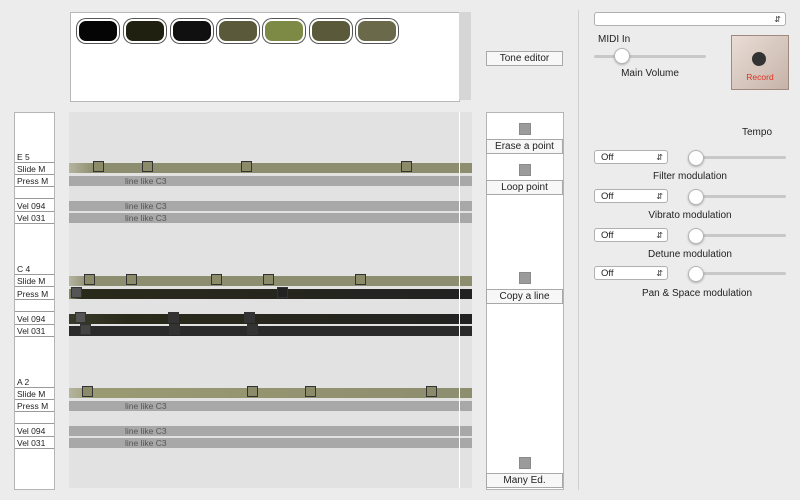 The height and width of the screenshot is (500, 800). What do you see at coordinates (690, 19) in the screenshot?
I see `top-select: ⇵` at bounding box center [690, 19].